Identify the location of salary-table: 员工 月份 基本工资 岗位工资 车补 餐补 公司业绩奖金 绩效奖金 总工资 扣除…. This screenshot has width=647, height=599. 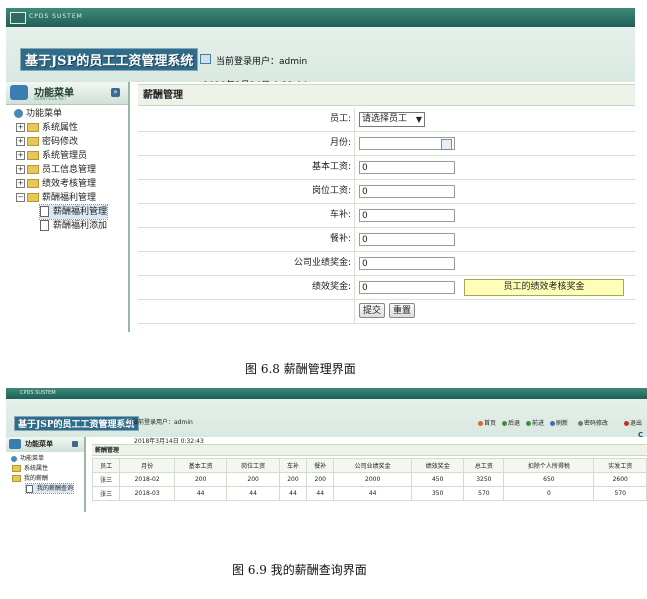
(369, 479).